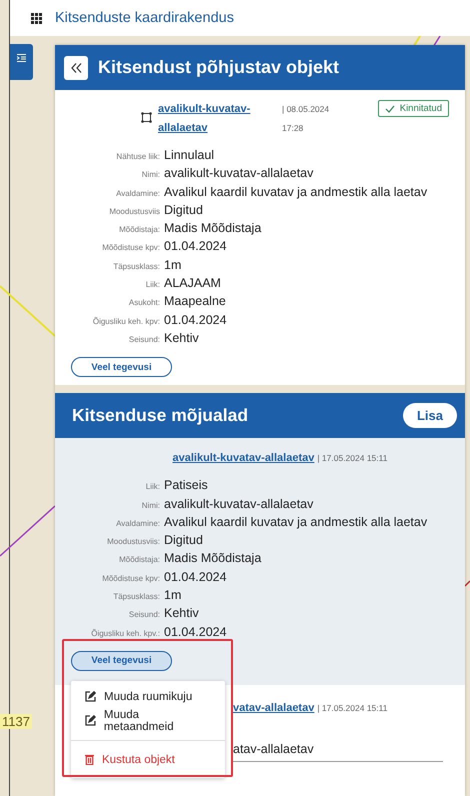 The image size is (470, 796). Describe the element at coordinates (148, 720) in the screenshot. I see `menu-item: Muuda metaandmeid` at that location.